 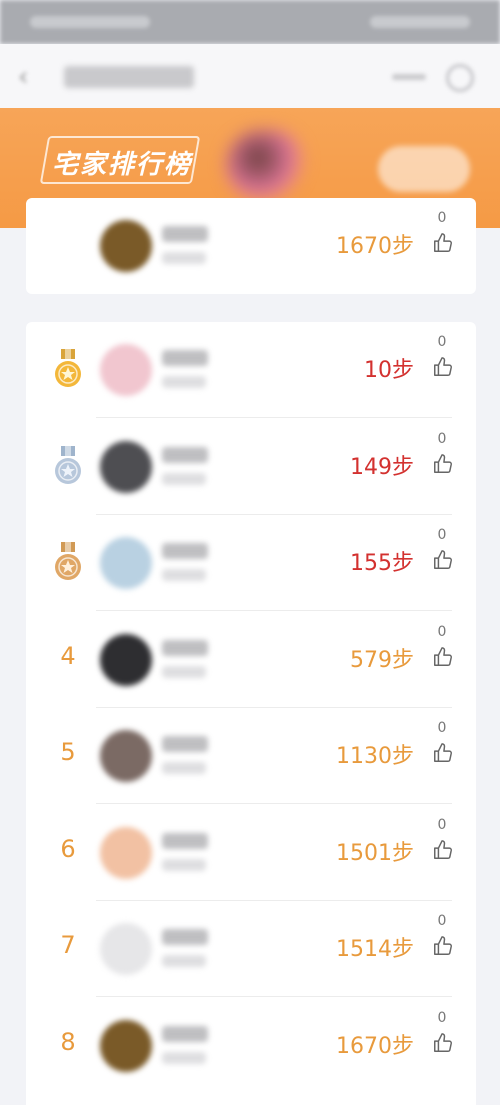 I want to click on ranking-row: 10步 0, so click(x=251, y=370).